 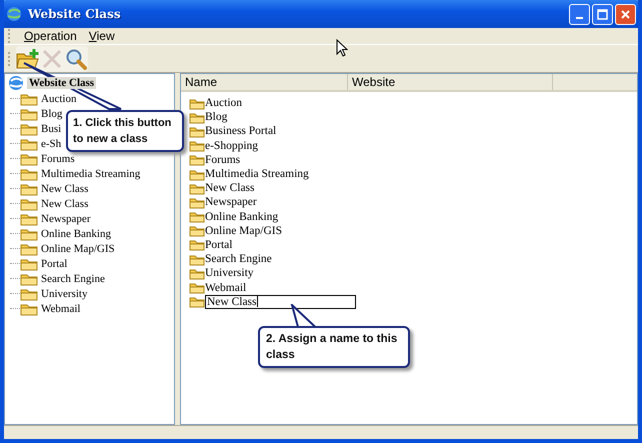 I want to click on list-item: Forums, so click(x=222, y=160).